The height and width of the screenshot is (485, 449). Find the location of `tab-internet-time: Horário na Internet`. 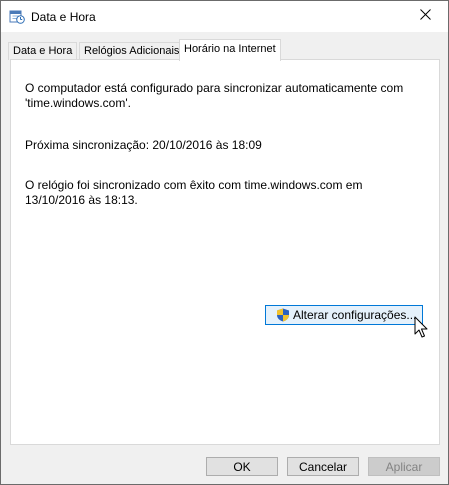

tab-internet-time: Horário na Internet is located at coordinates (230, 50).